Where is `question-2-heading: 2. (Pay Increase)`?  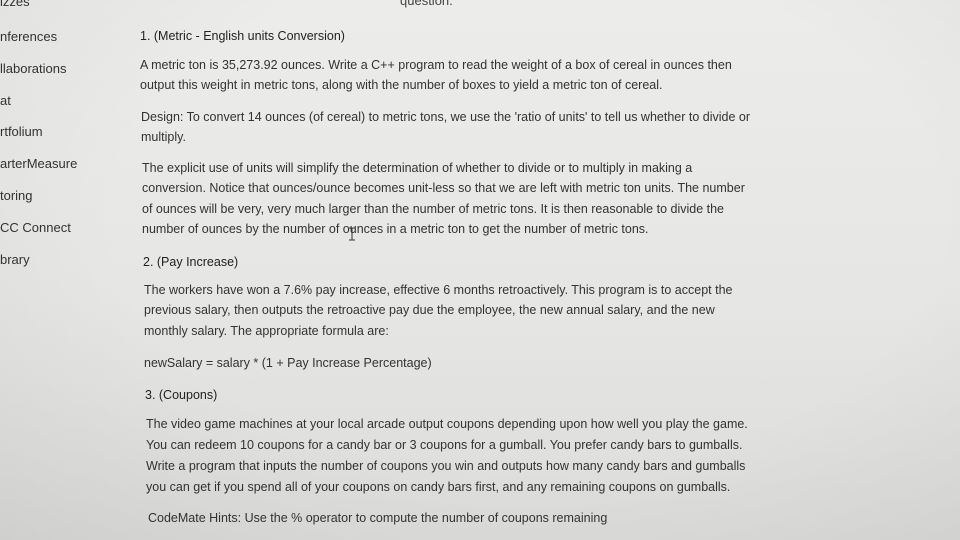 question-2-heading: 2. (Pay Increase) is located at coordinates (191, 262).